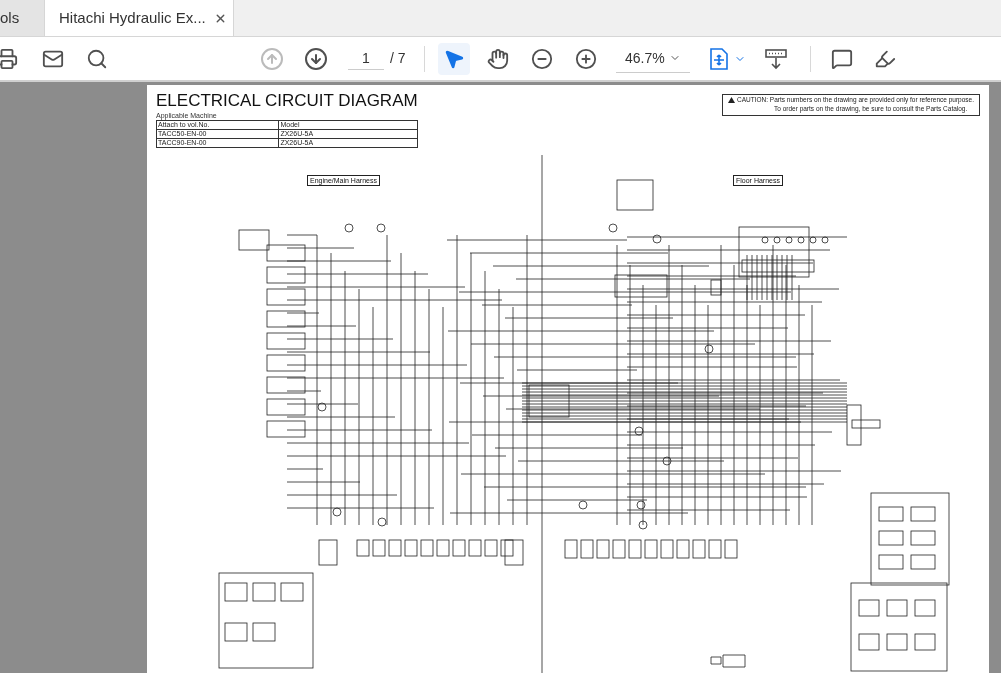 The width and height of the screenshot is (1001, 673). Describe the element at coordinates (842, 58) in the screenshot. I see `comment-icon` at that location.